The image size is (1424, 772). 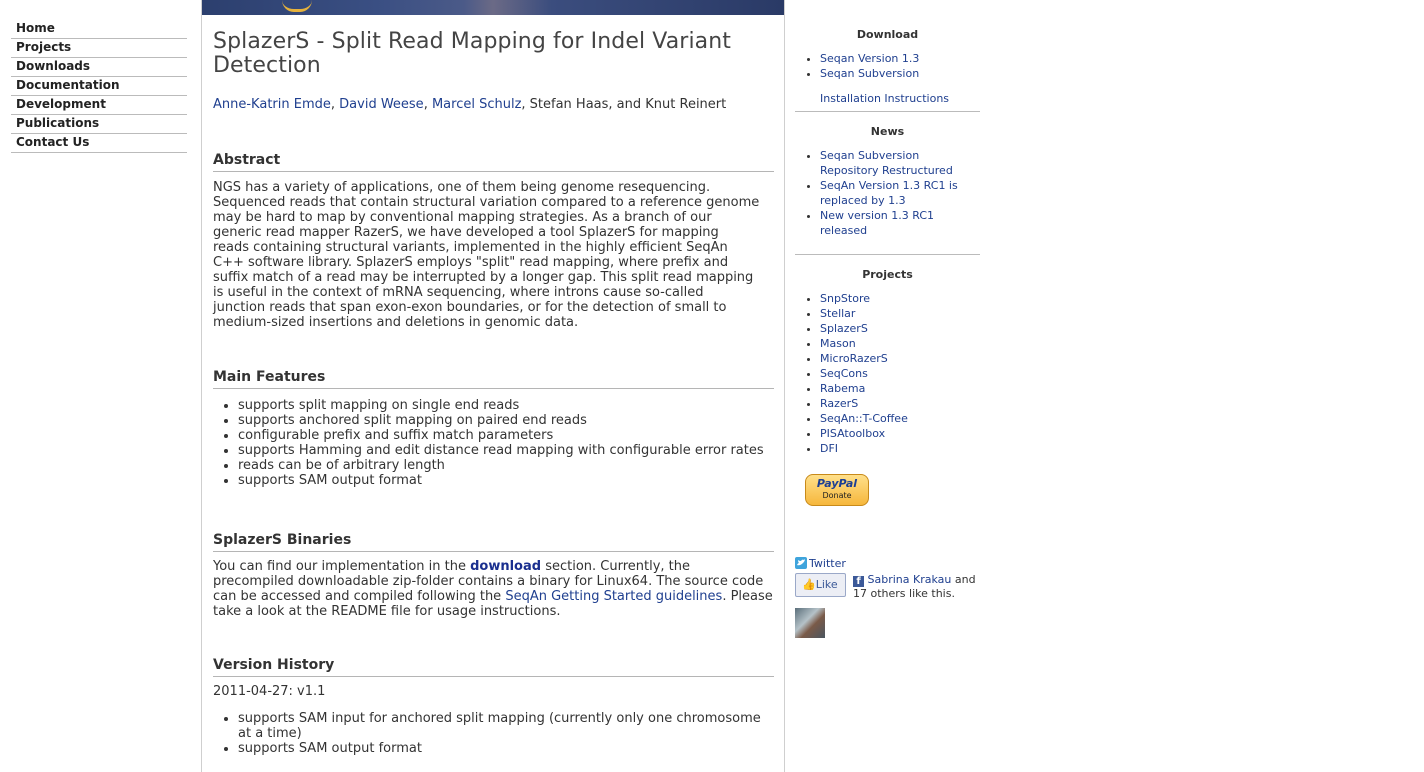 What do you see at coordinates (910, 579) in the screenshot?
I see `facebook-friend-link: Sabrina Krakau` at bounding box center [910, 579].